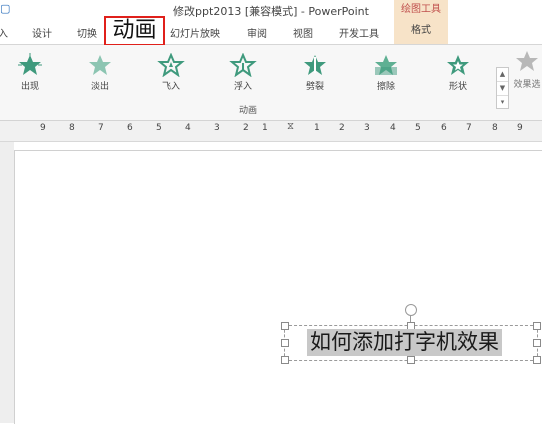 The image size is (542, 424). Describe the element at coordinates (359, 32) in the screenshot. I see `tab-developer: 开发工具` at that location.